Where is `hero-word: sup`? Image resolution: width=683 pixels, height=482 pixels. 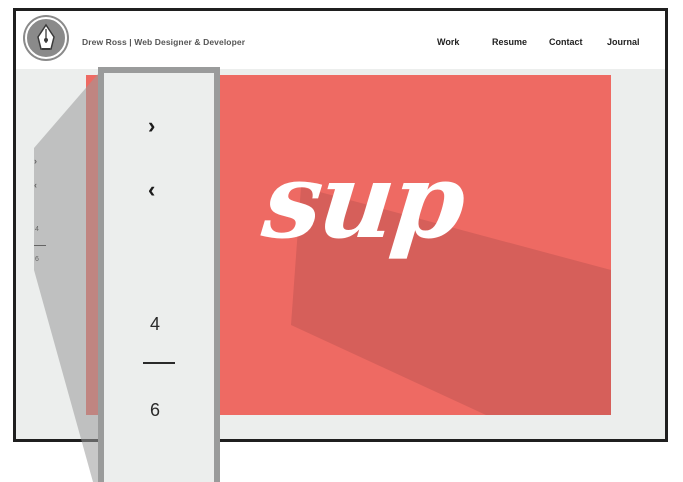
hero-word: sup is located at coordinates (363, 200).